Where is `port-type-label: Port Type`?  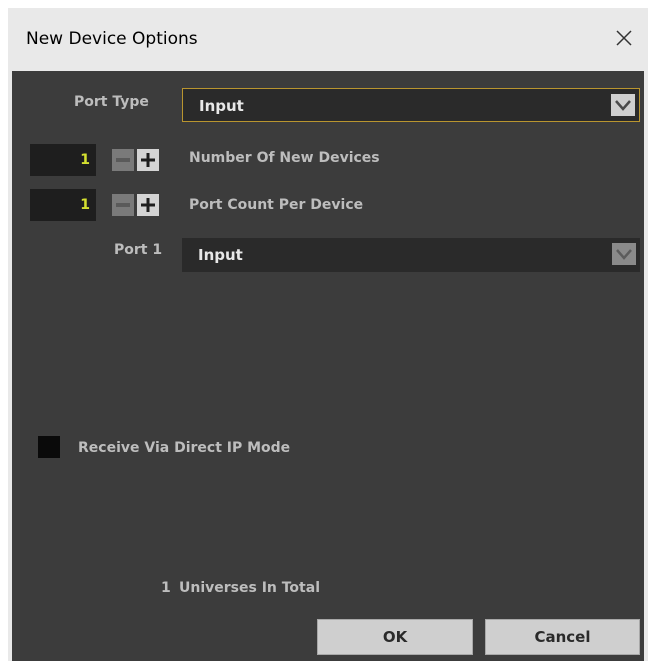
port-type-label: Port Type is located at coordinates (111, 102).